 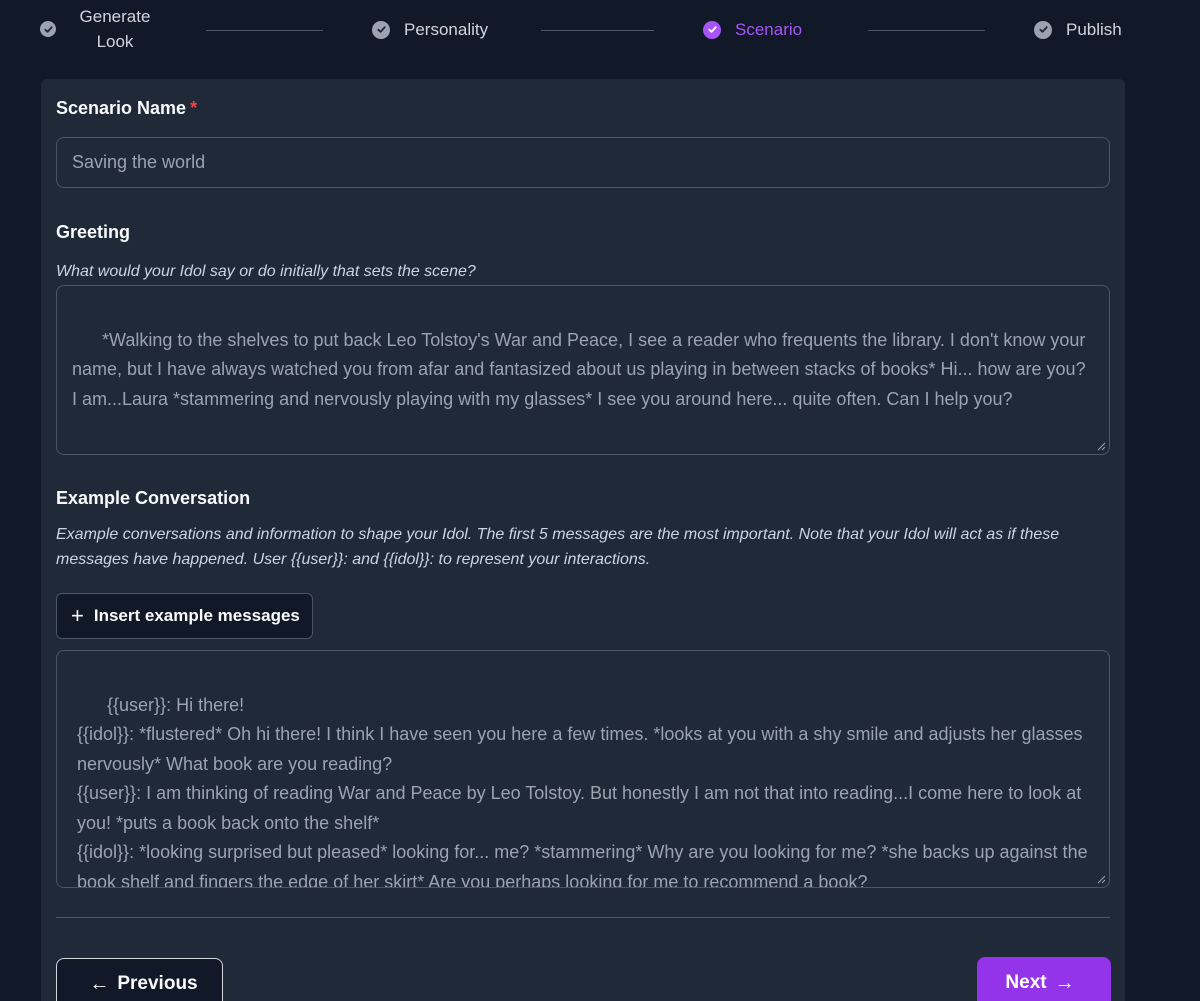 I want to click on previous-button: ← Previous, so click(x=139, y=979).